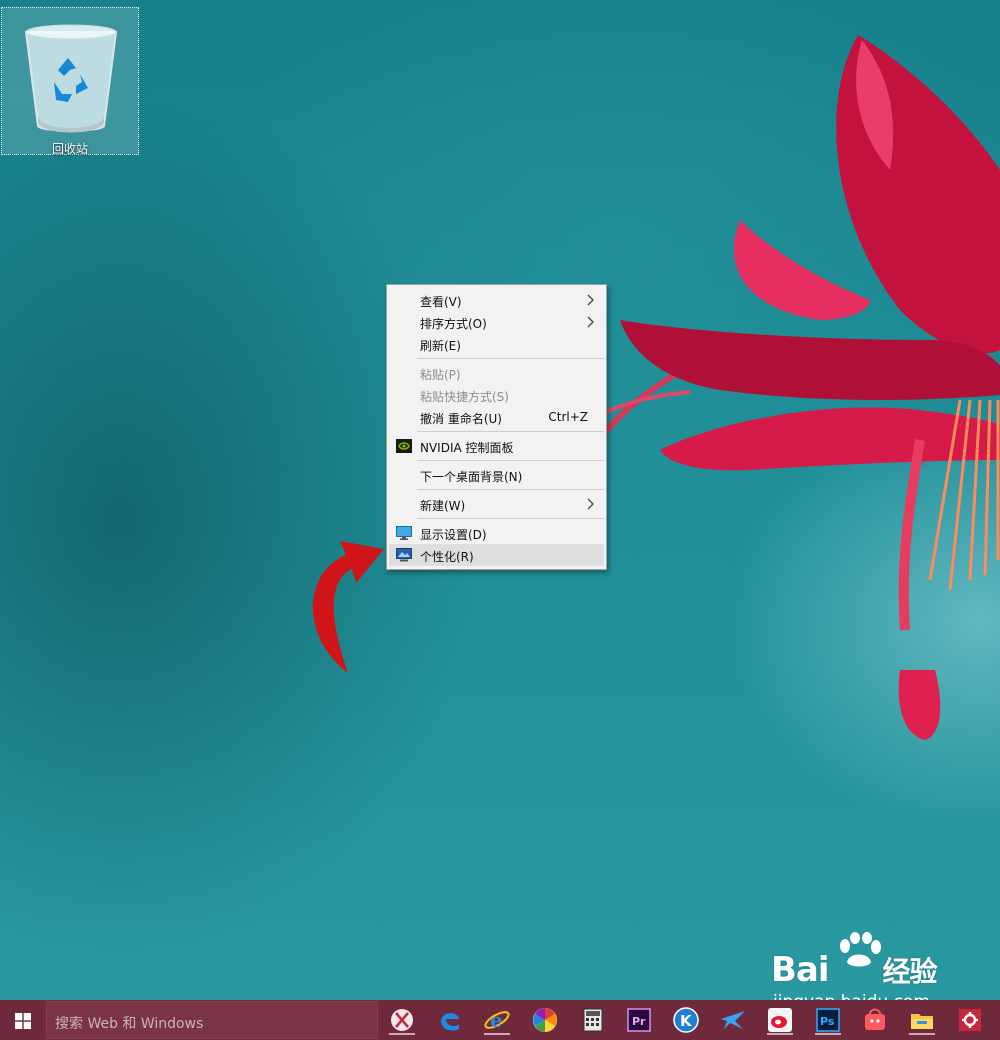 This screenshot has height=1040, width=1000. What do you see at coordinates (69, 149) in the screenshot?
I see `recycle-bin-label: 回收站` at bounding box center [69, 149].